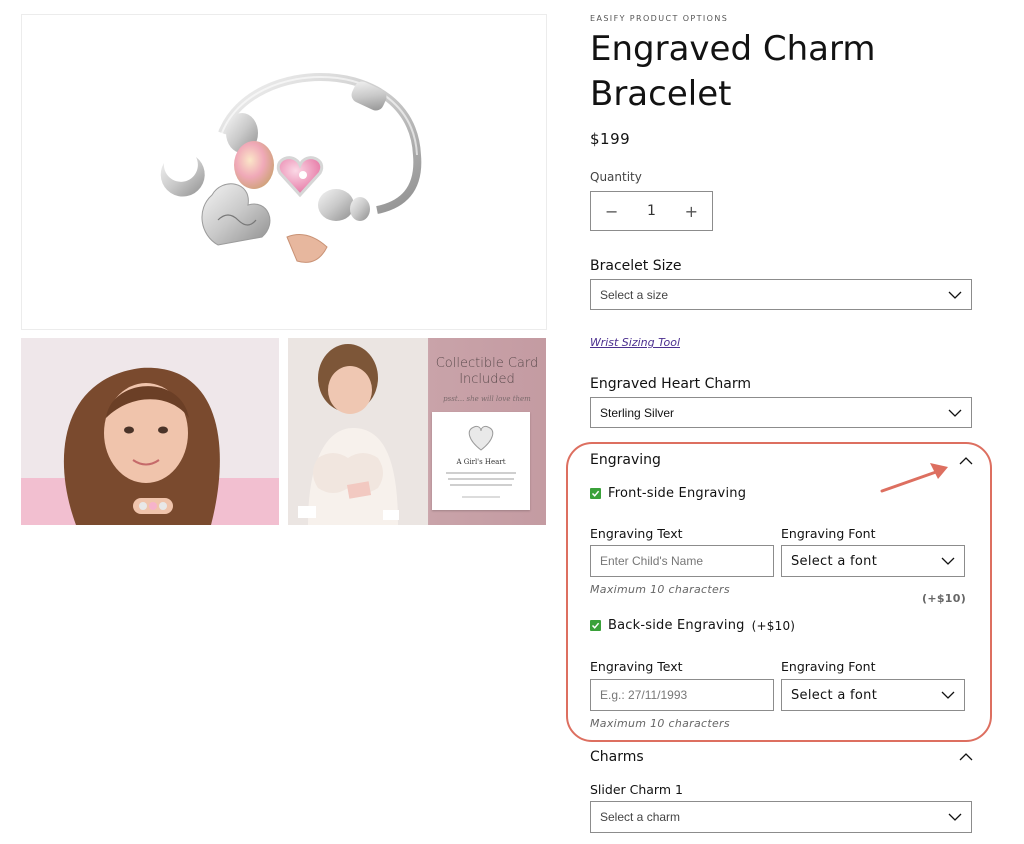  I want to click on product-thumbnail-girl, so click(150, 431).